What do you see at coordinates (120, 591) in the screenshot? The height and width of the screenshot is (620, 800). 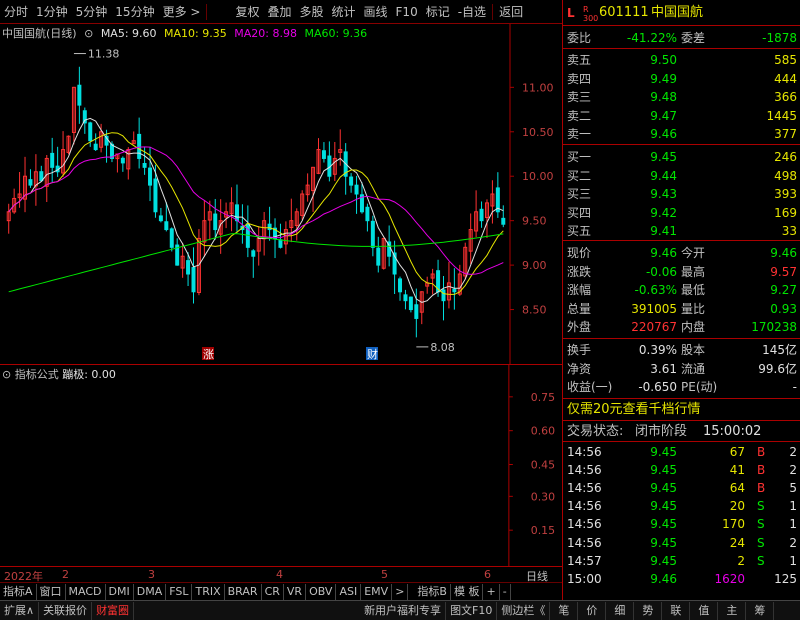 I see `indicator-tab: DMI` at bounding box center [120, 591].